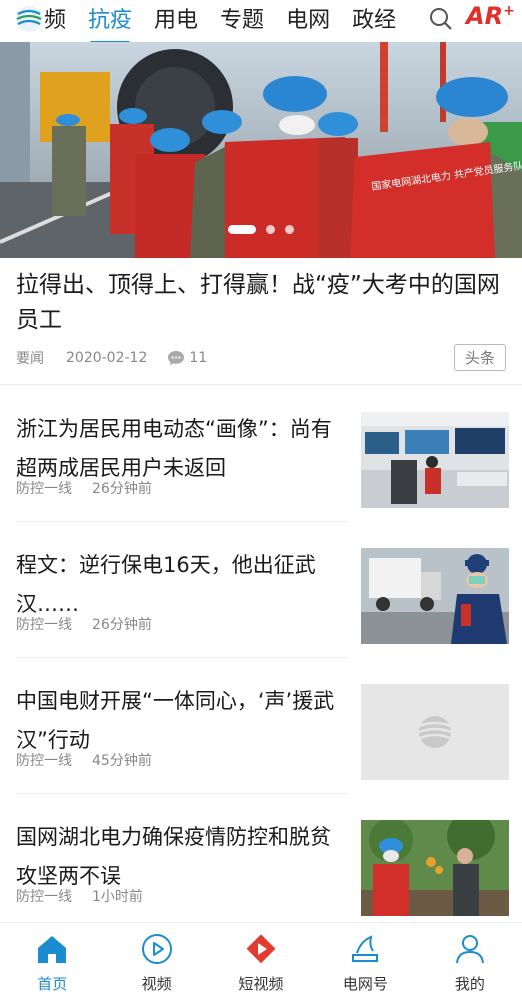 The width and height of the screenshot is (522, 994). I want to click on bottom-tab-bar: 首页 视频 短视频 电网号 我的, so click(261, 958).